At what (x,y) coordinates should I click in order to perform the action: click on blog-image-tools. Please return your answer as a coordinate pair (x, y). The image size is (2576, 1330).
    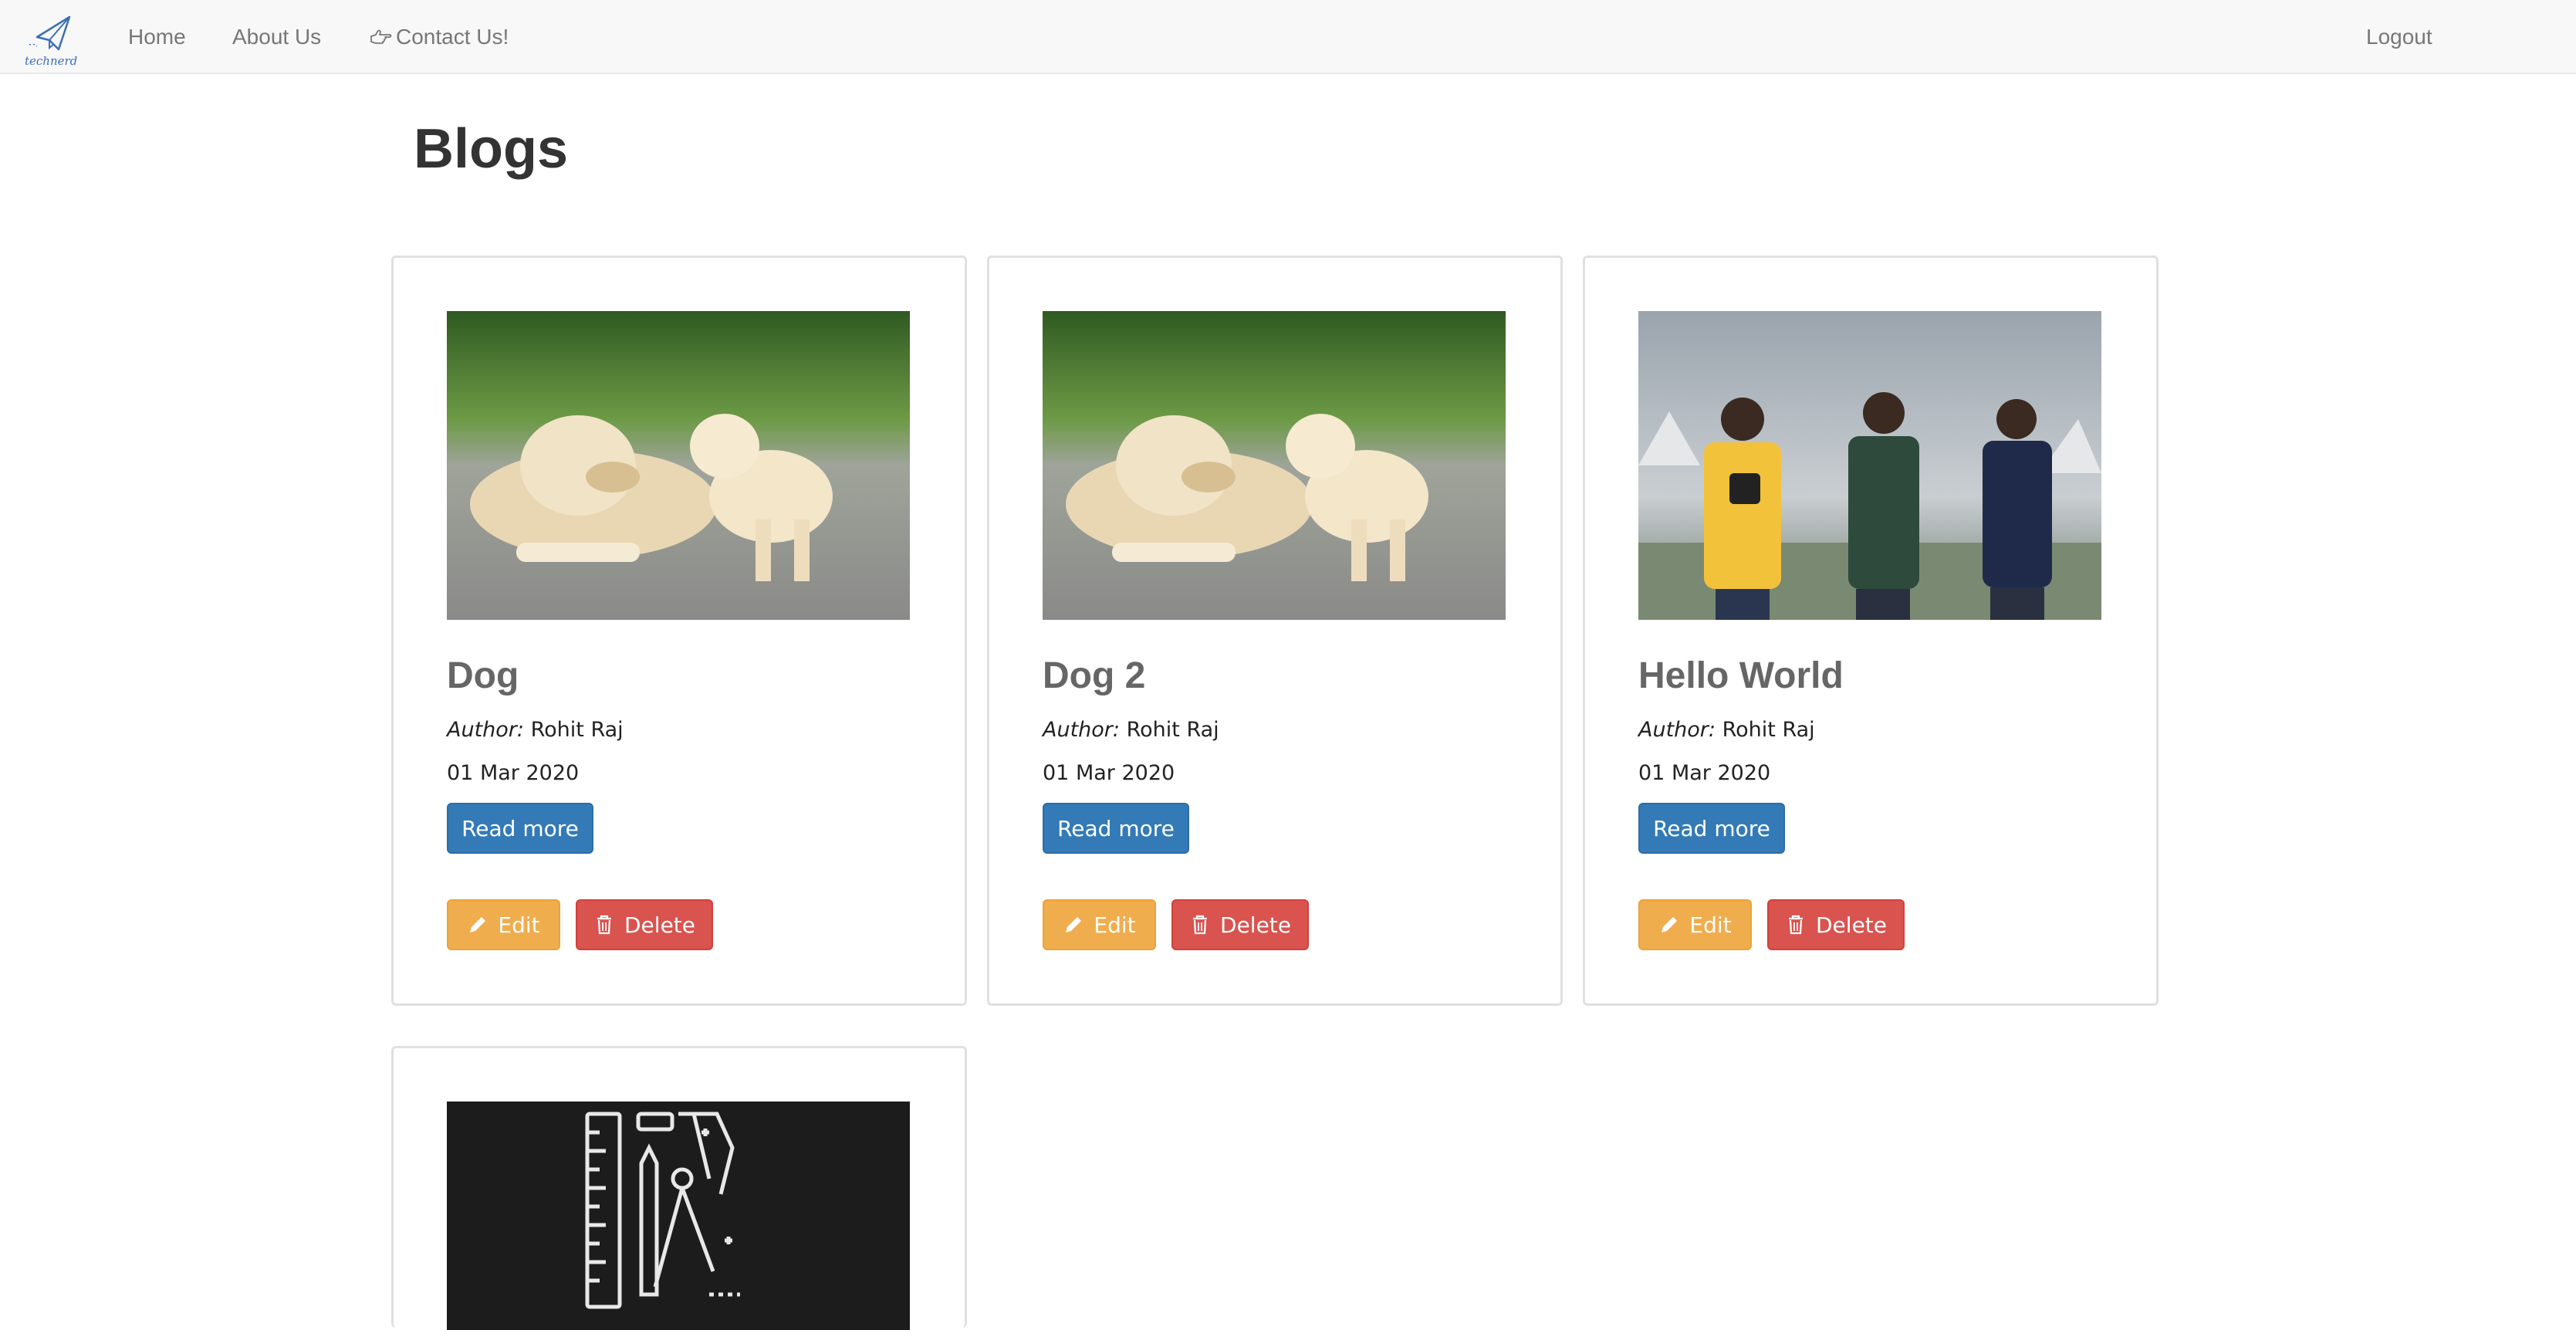
    Looking at the image, I should click on (678, 1216).